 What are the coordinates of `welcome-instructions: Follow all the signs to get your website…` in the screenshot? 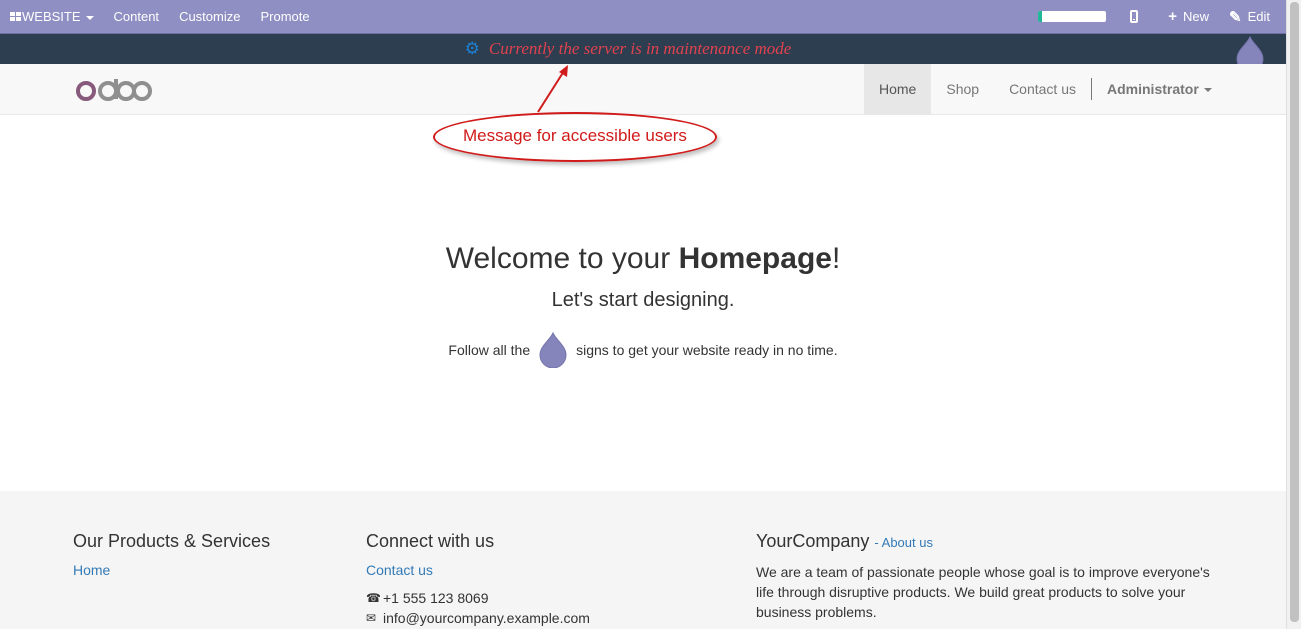 It's located at (643, 350).